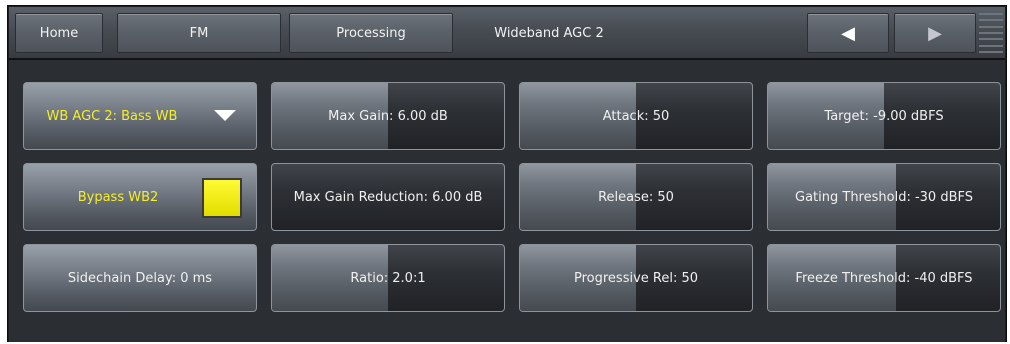 This screenshot has height=344, width=1010. I want to click on preset-select: WB AGC 2: Bass WB, so click(140, 116).